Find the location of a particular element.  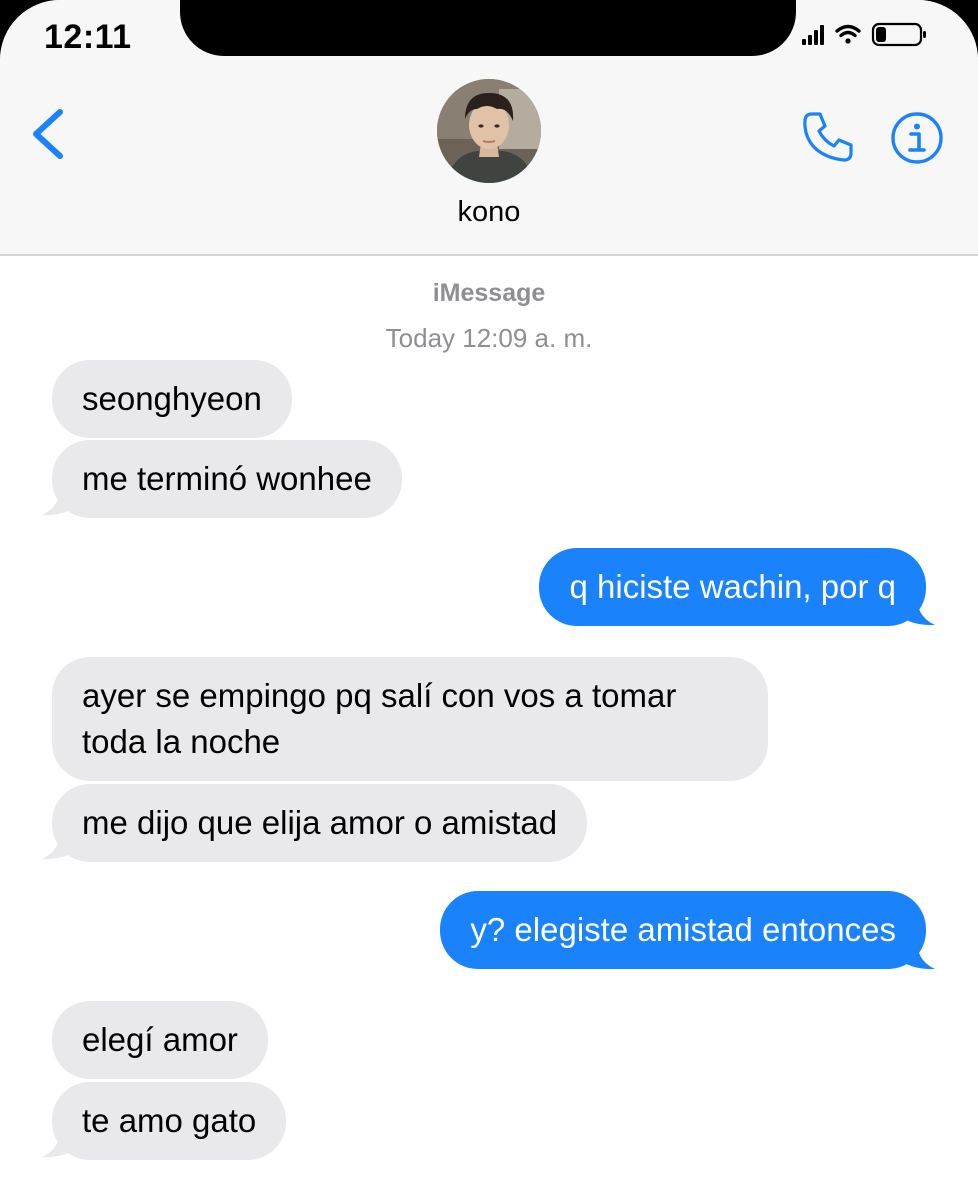

message-bubble-incoming: me terminó wonhee is located at coordinates (227, 479).